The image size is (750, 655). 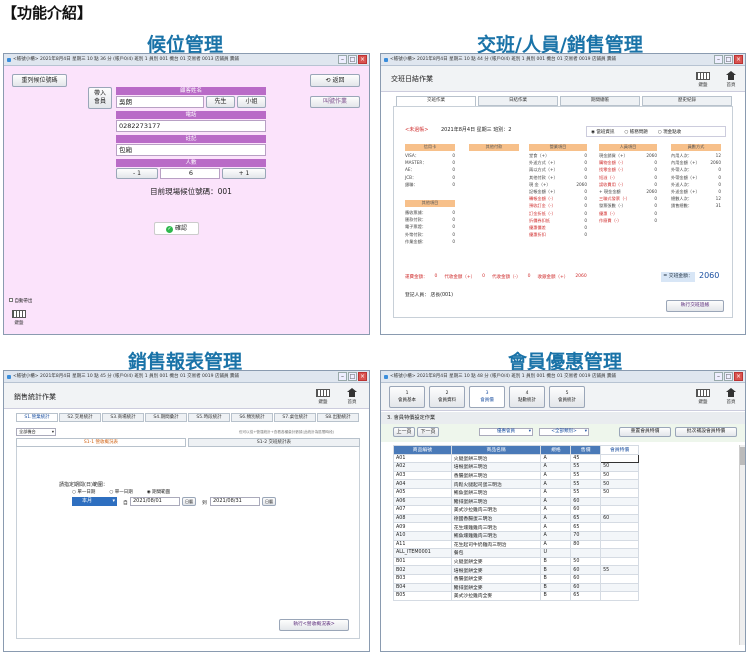 I want to click on radio-account: ○ 帳務問題, so click(x=635, y=132).